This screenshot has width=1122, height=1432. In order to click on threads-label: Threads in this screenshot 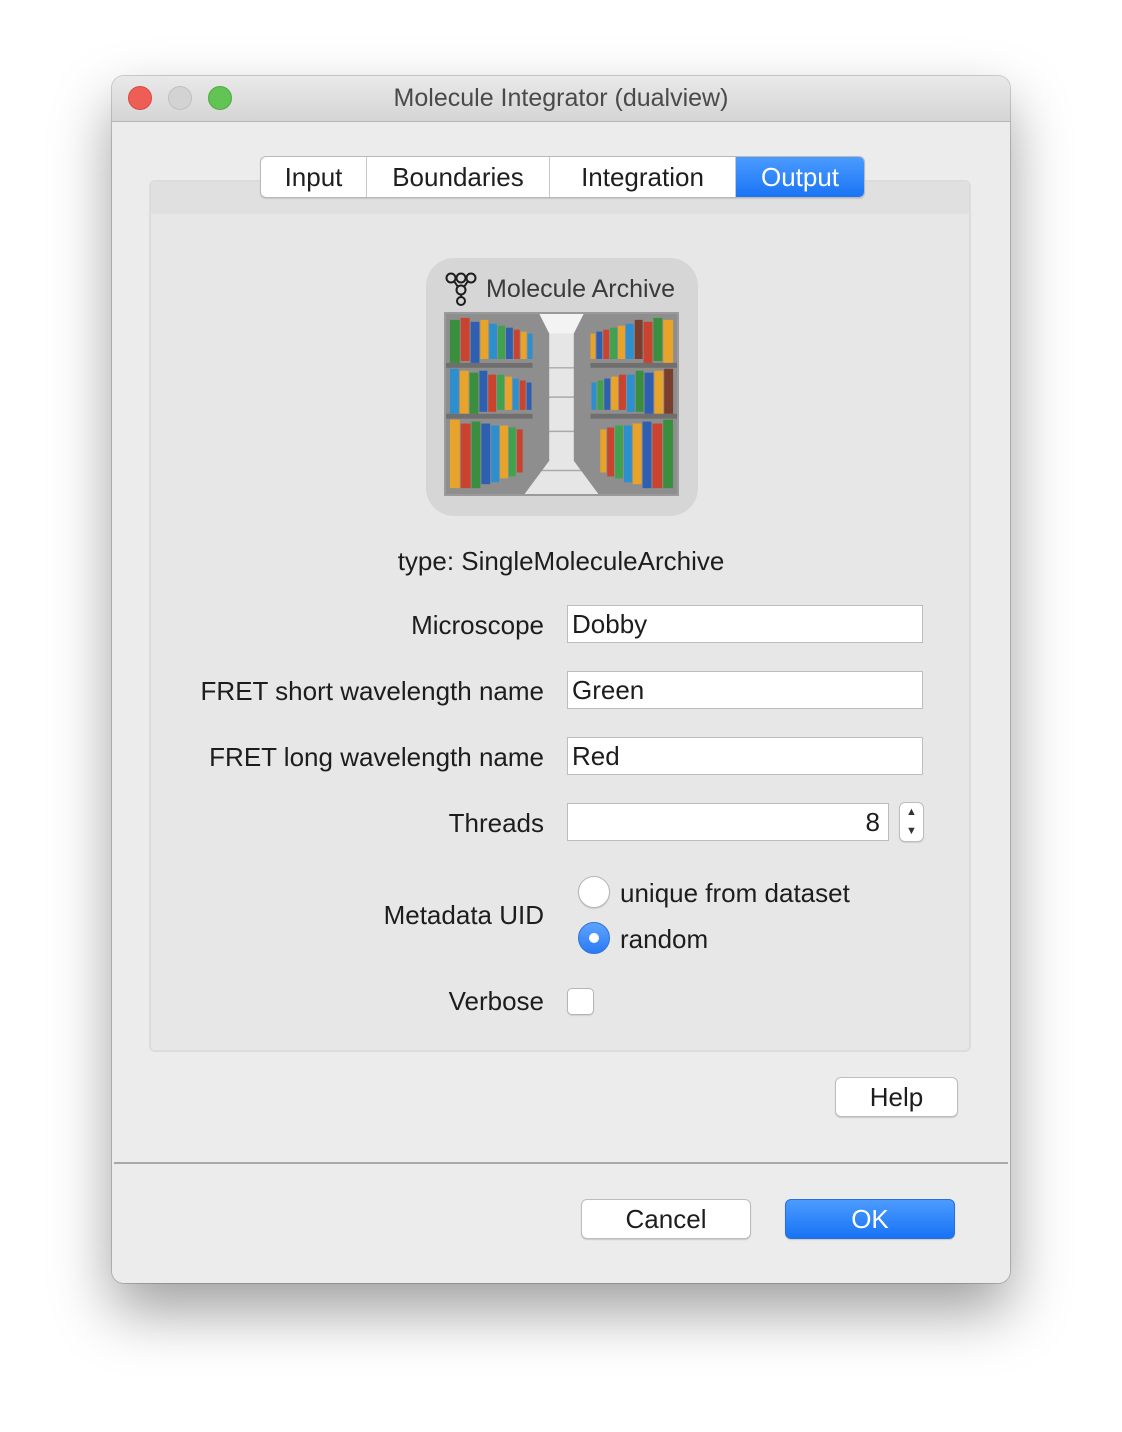, I will do `click(496, 823)`.